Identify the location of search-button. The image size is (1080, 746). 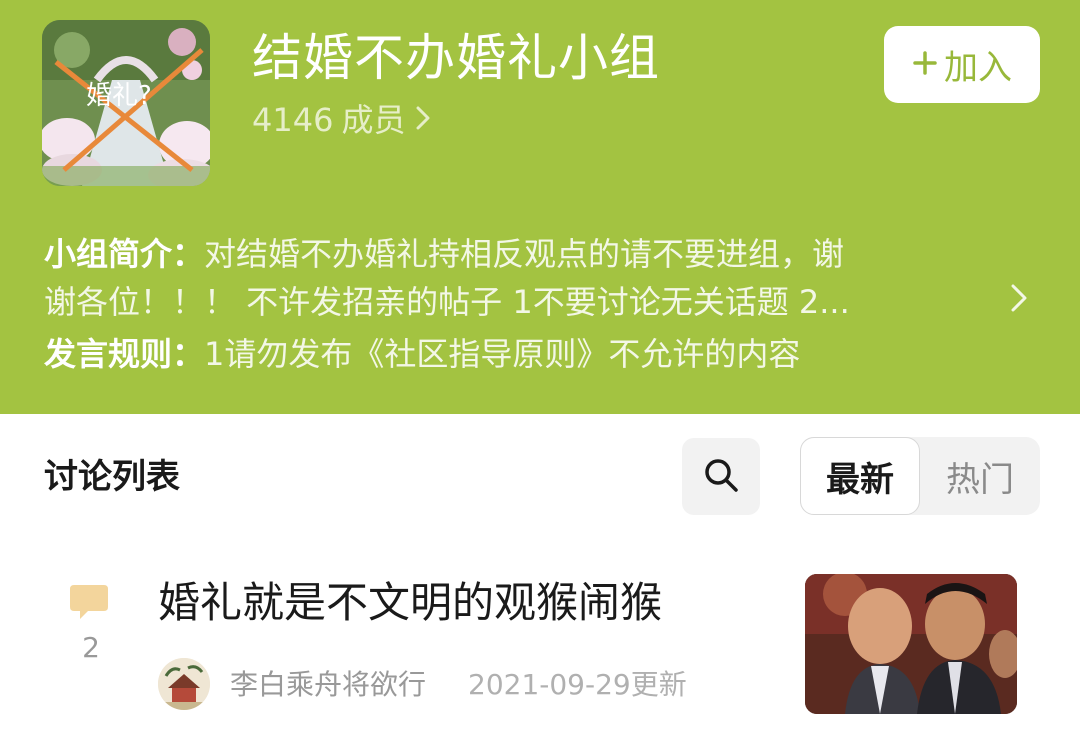
(721, 476).